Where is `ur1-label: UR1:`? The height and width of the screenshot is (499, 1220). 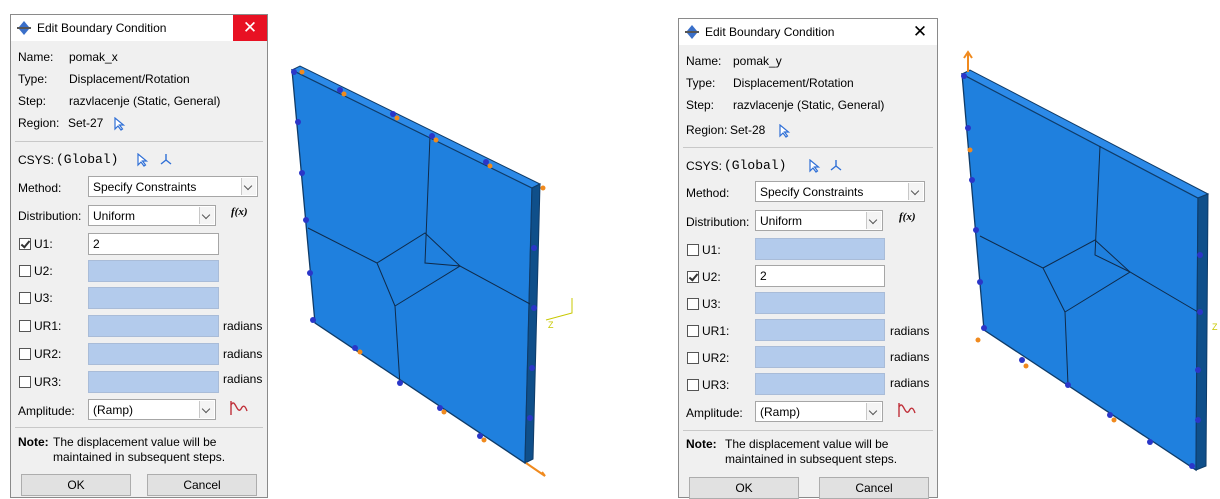 ur1-label: UR1: is located at coordinates (48, 326).